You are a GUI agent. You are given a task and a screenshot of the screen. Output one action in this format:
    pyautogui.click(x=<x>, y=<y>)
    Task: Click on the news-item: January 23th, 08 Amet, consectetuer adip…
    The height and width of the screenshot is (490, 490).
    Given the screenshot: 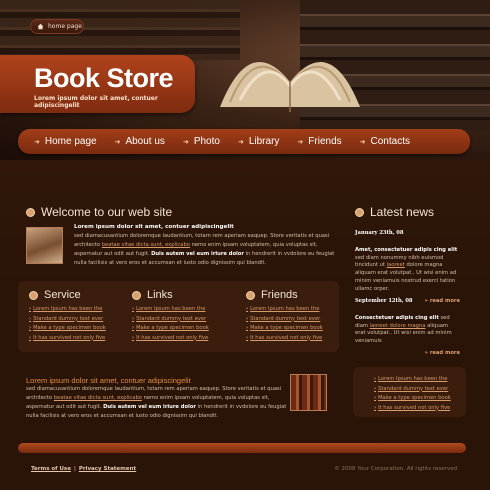 What is the action you would take?
    pyautogui.click(x=407, y=267)
    